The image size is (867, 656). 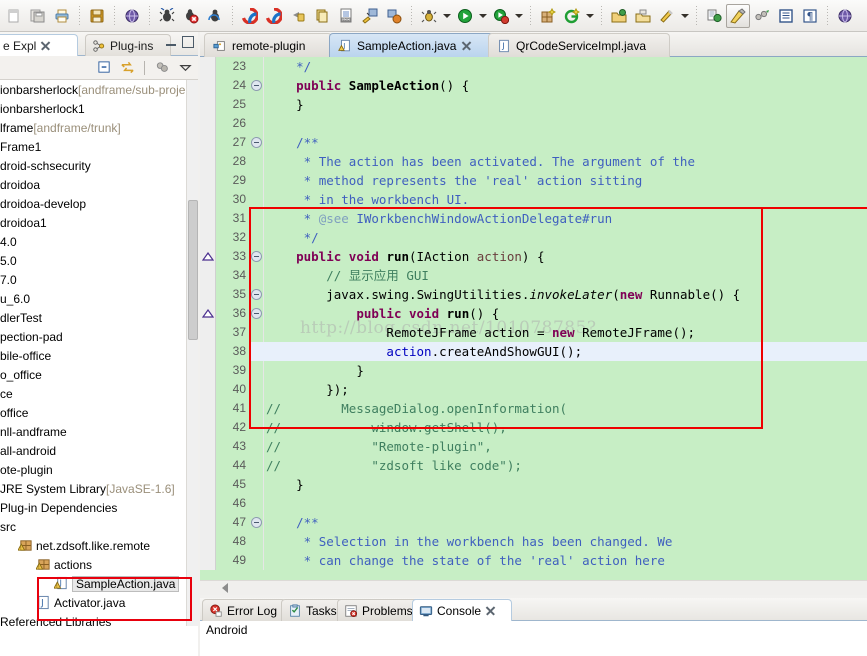 I want to click on tree-item-office: office, so click(x=93, y=412).